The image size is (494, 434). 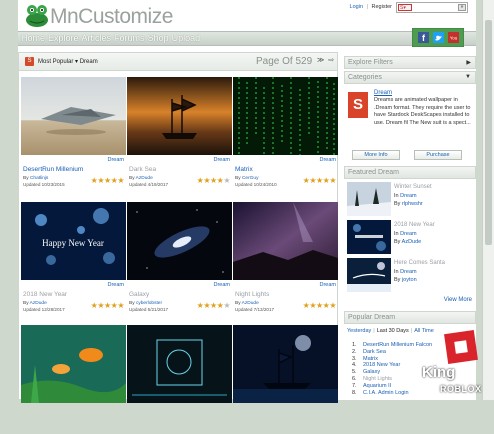 What do you see at coordinates (409, 280) in the screenshot?
I see `featured-author-link: joyton` at bounding box center [409, 280].